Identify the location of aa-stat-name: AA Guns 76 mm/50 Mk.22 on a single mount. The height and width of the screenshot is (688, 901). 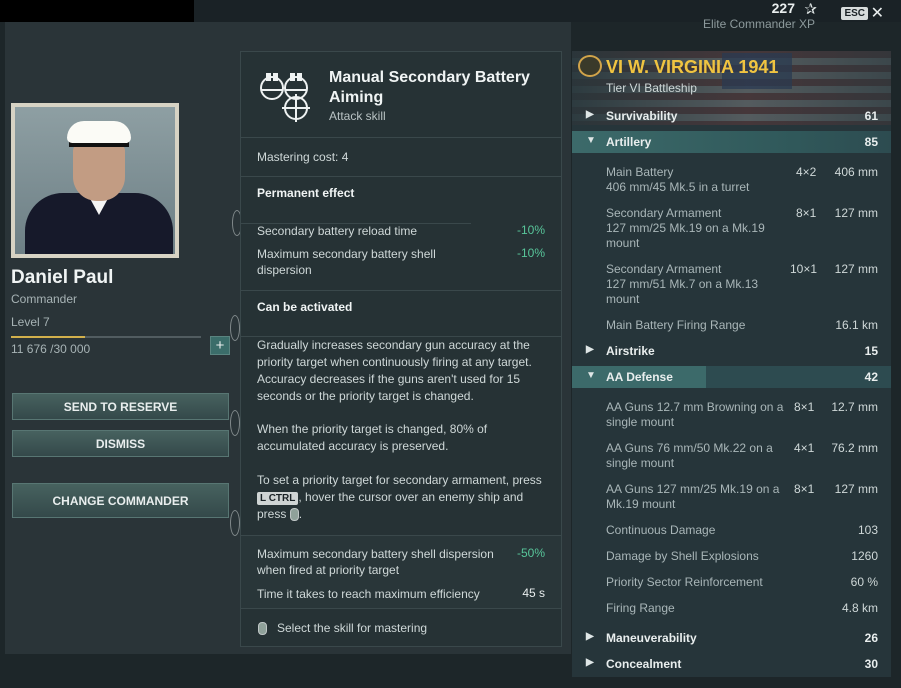
(689, 455).